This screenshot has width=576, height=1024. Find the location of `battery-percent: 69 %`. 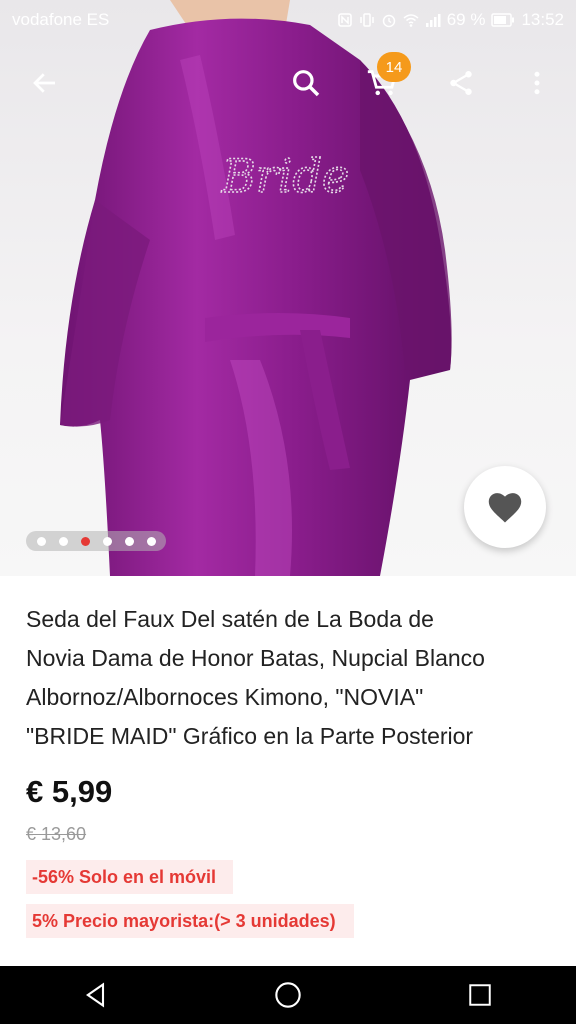

battery-percent: 69 % is located at coordinates (466, 19).